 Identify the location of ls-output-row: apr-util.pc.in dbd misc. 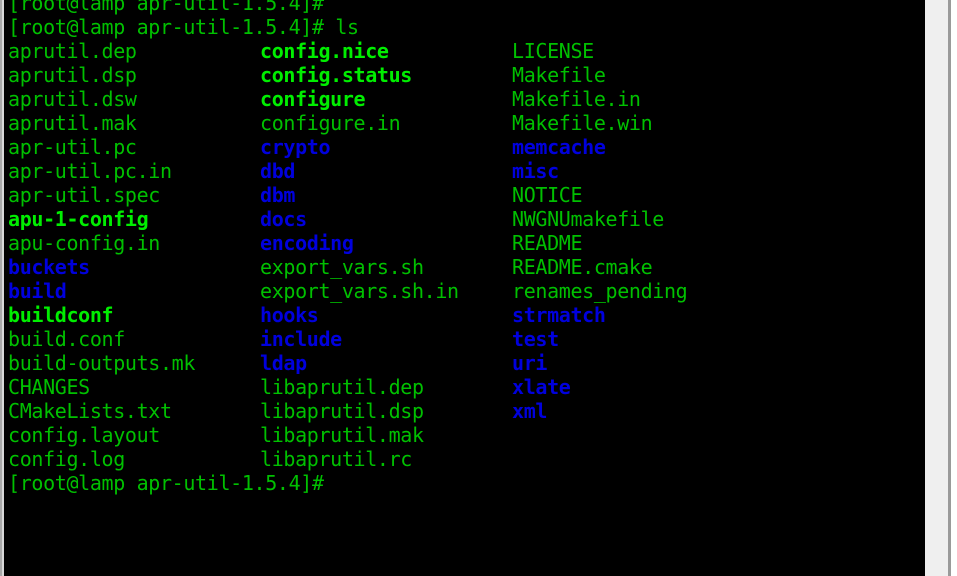
(345, 171).